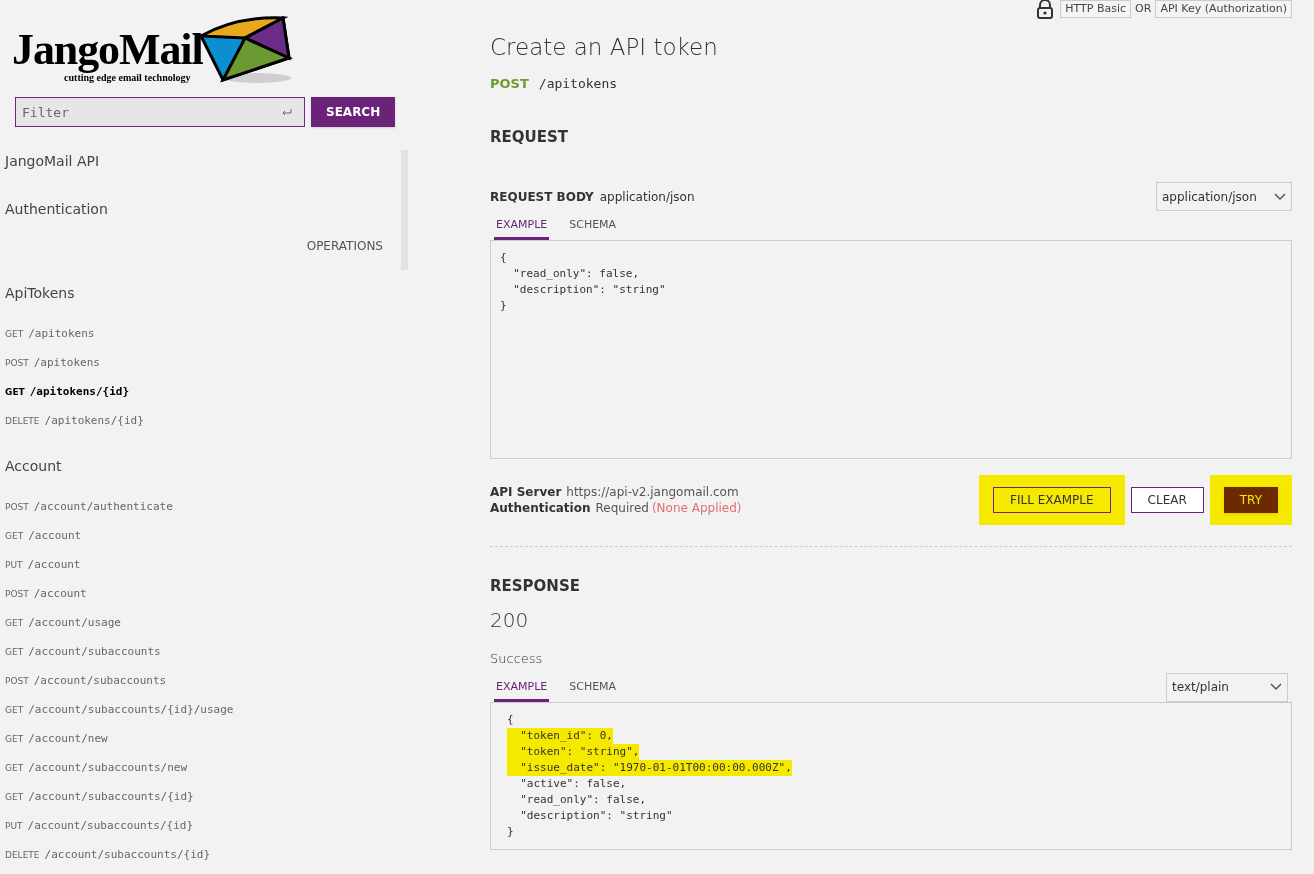  I want to click on endpoint-path: /apitokens, so click(578, 84).